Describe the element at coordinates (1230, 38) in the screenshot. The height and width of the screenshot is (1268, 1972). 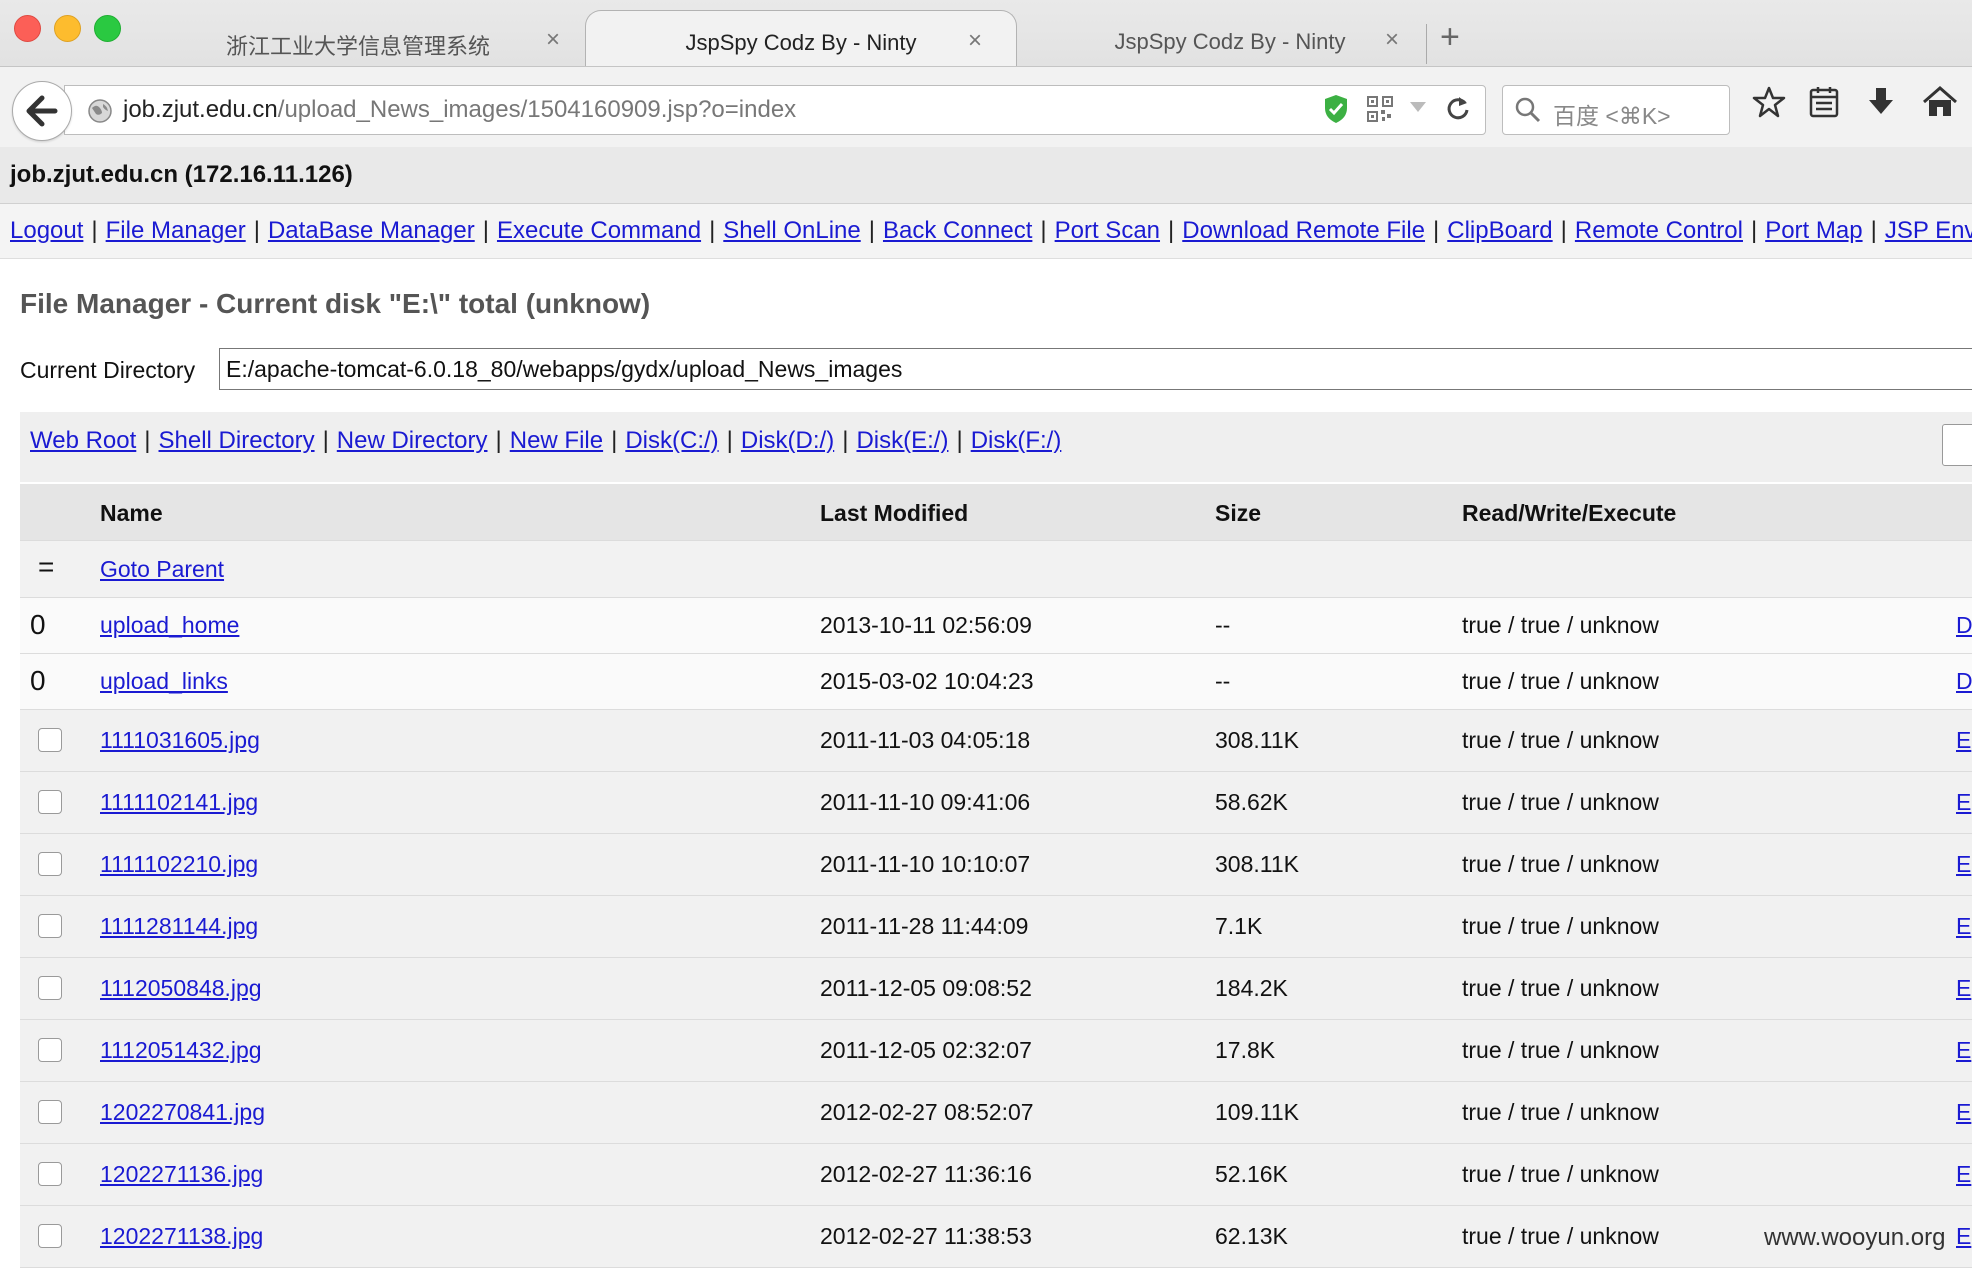
I see `tab-jspspy: JspSpy Codz By - Ninty ×` at that location.